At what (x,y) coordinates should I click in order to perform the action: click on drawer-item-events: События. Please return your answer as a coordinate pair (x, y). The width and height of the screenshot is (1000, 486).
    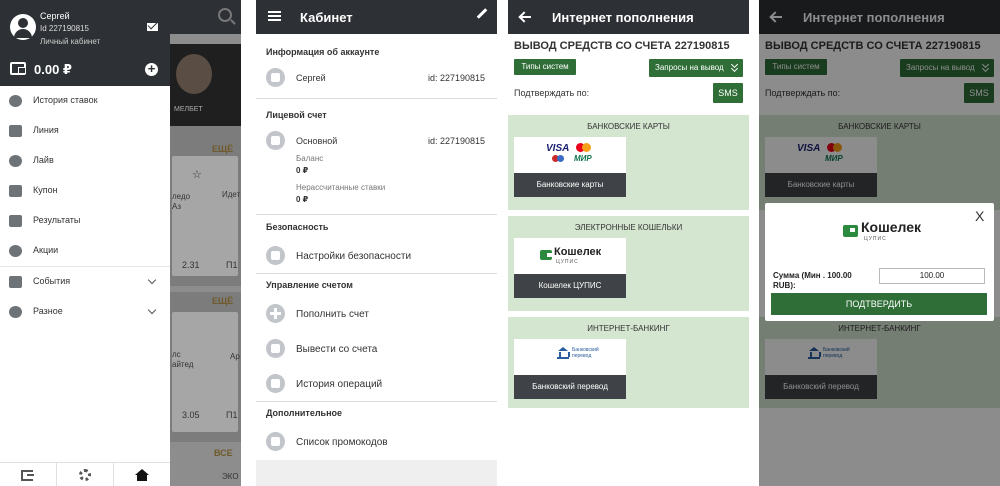
    Looking at the image, I should click on (85, 282).